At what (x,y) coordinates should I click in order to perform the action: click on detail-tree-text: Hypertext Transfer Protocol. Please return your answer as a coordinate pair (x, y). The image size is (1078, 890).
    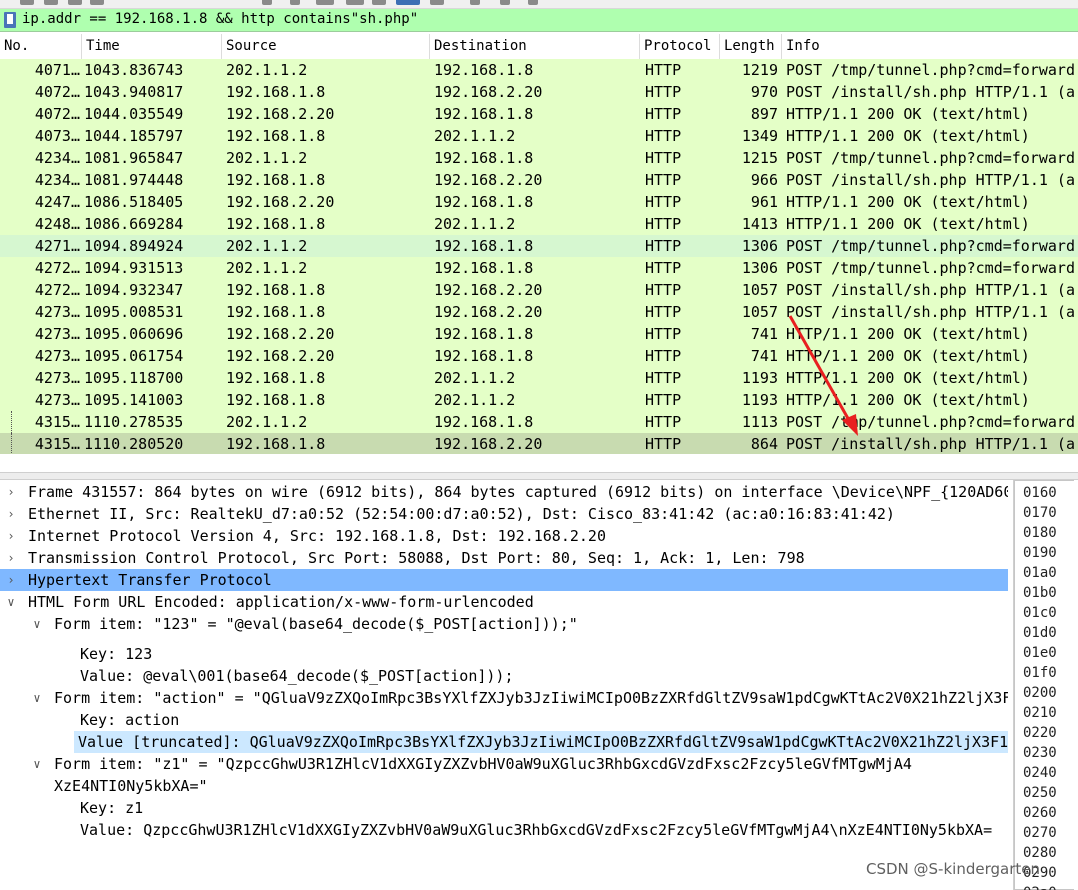
    Looking at the image, I should click on (150, 580).